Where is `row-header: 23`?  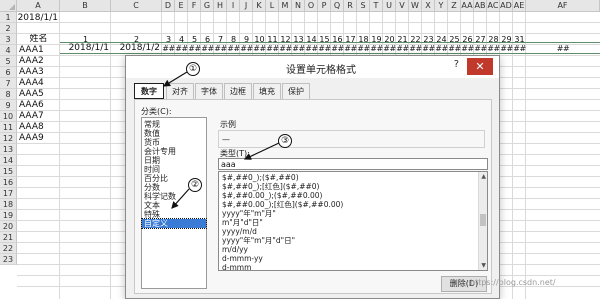 row-header: 23 is located at coordinates (8, 259).